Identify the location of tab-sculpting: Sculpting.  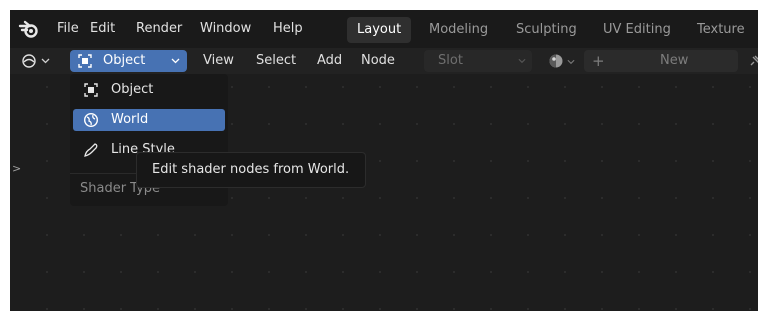
(546, 30).